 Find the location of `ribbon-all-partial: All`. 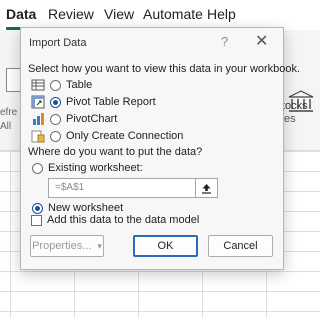

ribbon-all-partial: All is located at coordinates (6, 126).